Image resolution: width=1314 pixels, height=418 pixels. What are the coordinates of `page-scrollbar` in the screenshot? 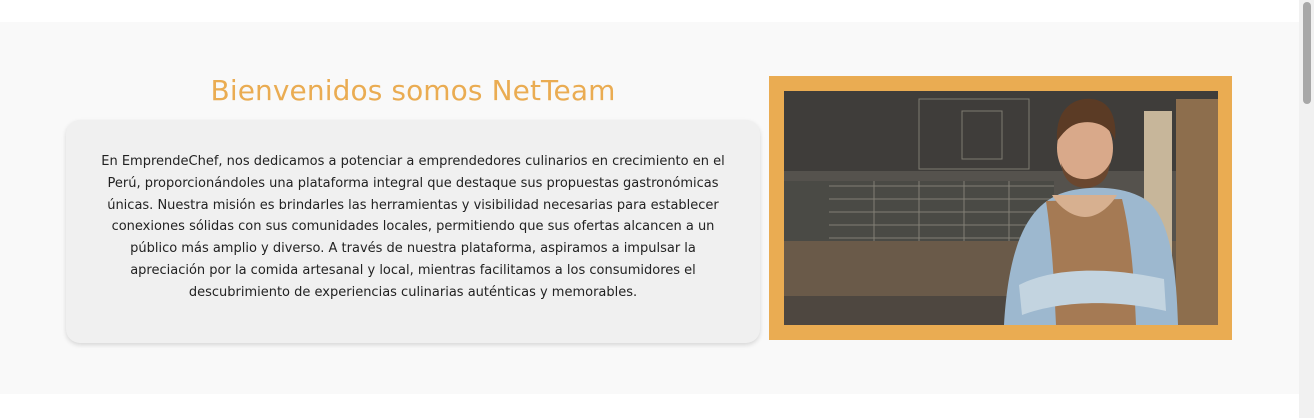 It's located at (1306, 209).